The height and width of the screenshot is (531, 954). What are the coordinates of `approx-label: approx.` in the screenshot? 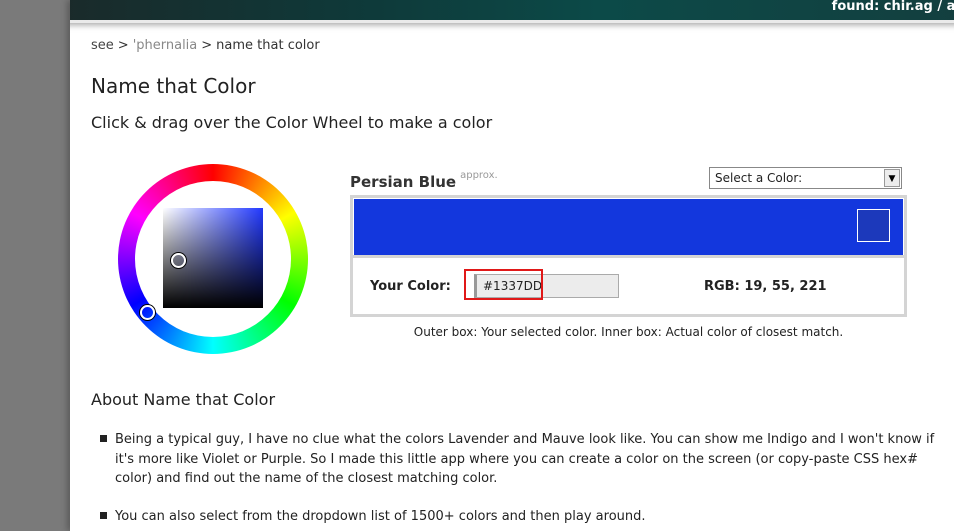 It's located at (479, 175).